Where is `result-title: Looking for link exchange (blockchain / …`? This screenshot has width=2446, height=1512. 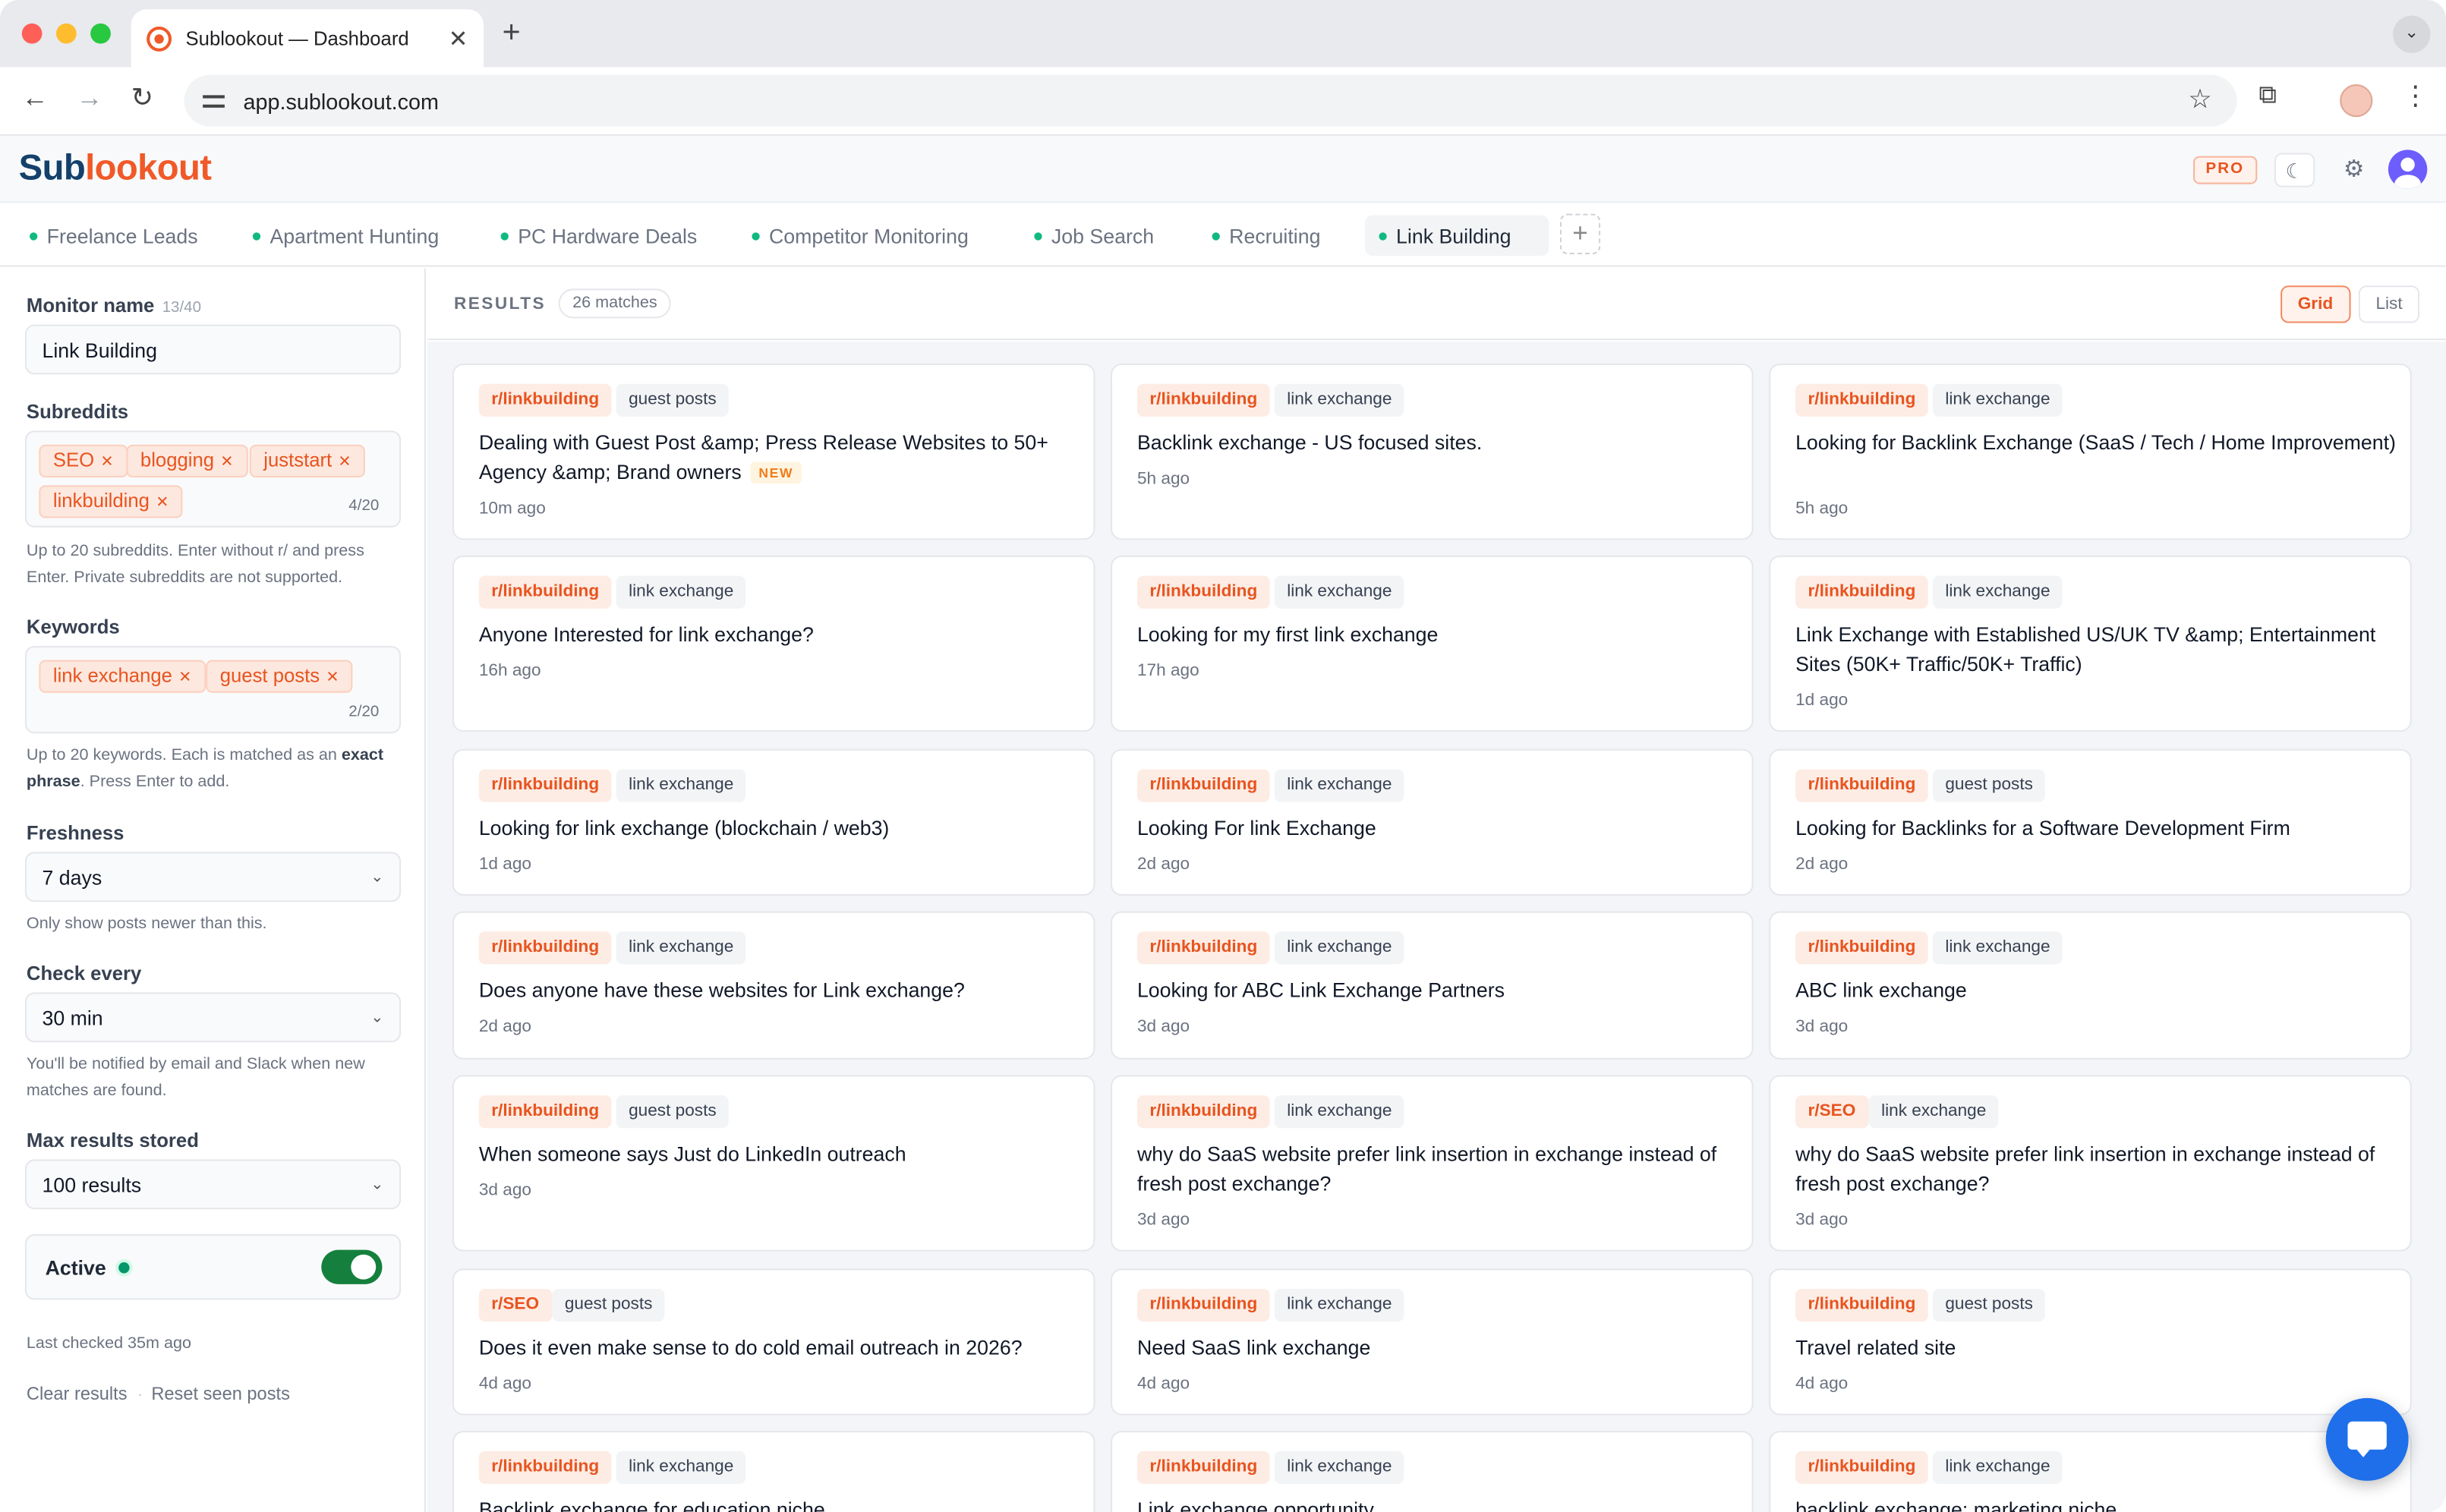 result-title: Looking for link exchange (blockchain / … is located at coordinates (779, 828).